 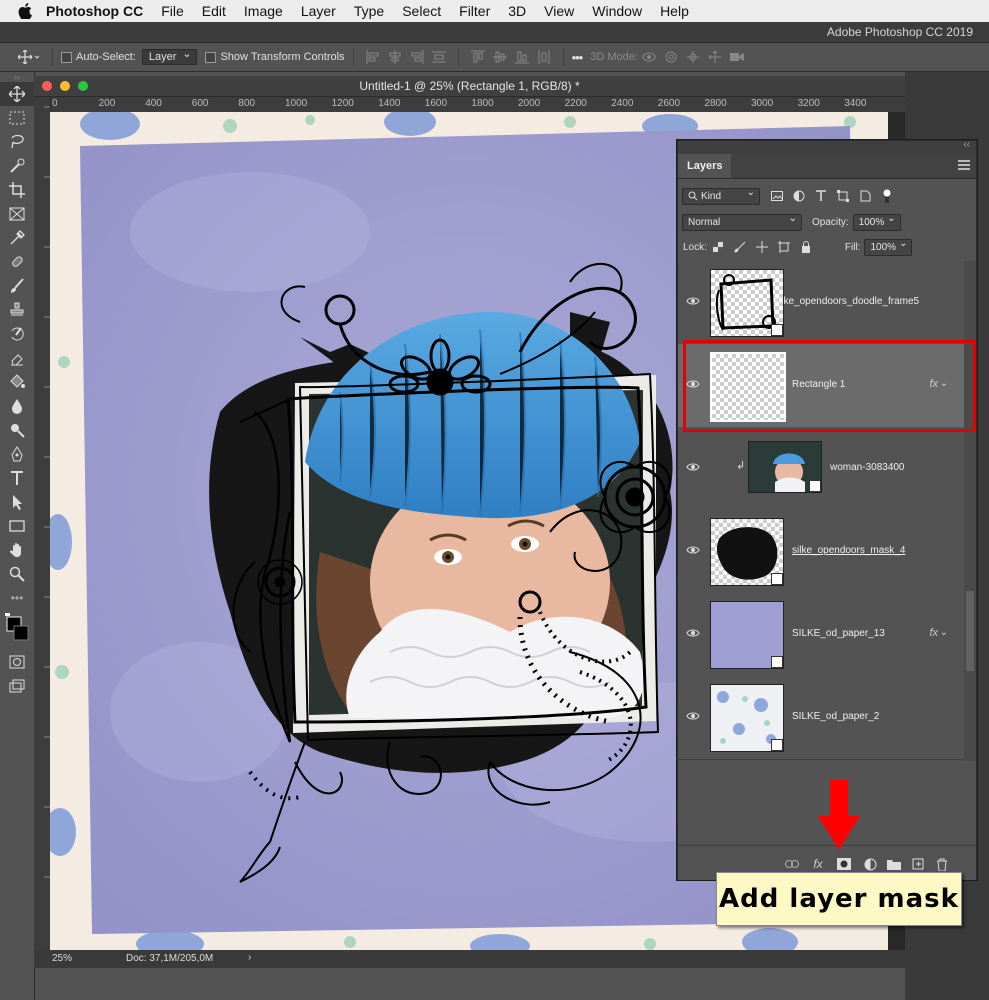 What do you see at coordinates (617, 11) in the screenshot?
I see `menu-window: Window` at bounding box center [617, 11].